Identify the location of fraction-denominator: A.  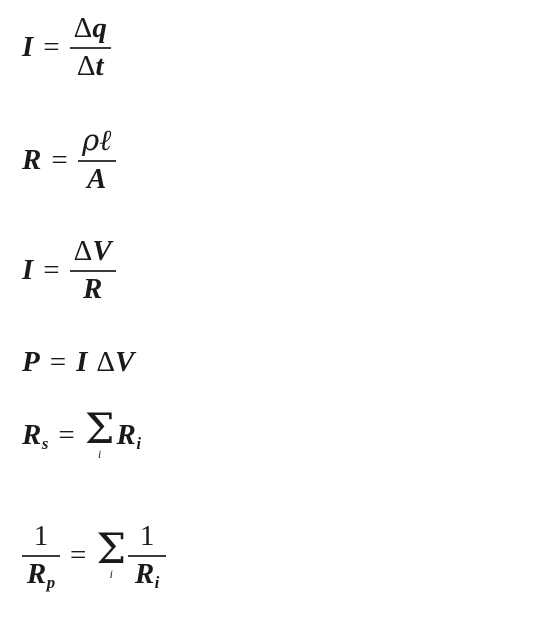
(96, 178).